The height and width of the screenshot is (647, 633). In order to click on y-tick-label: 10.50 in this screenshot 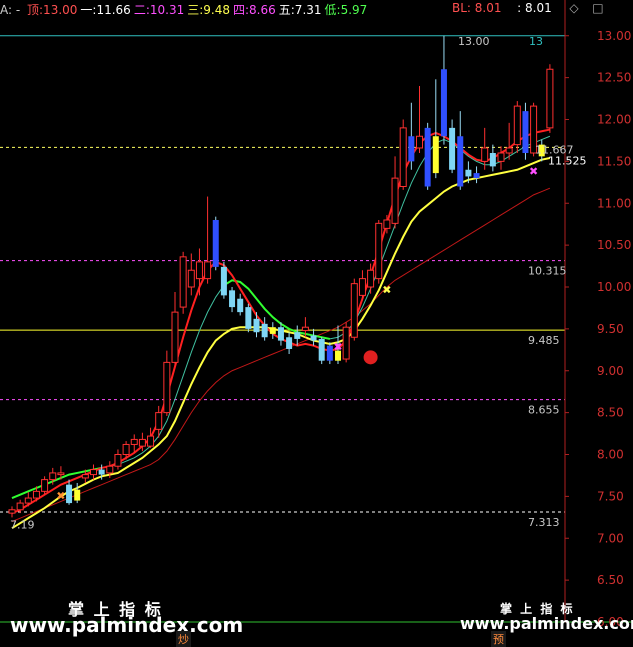, I will do `click(614, 245)`.